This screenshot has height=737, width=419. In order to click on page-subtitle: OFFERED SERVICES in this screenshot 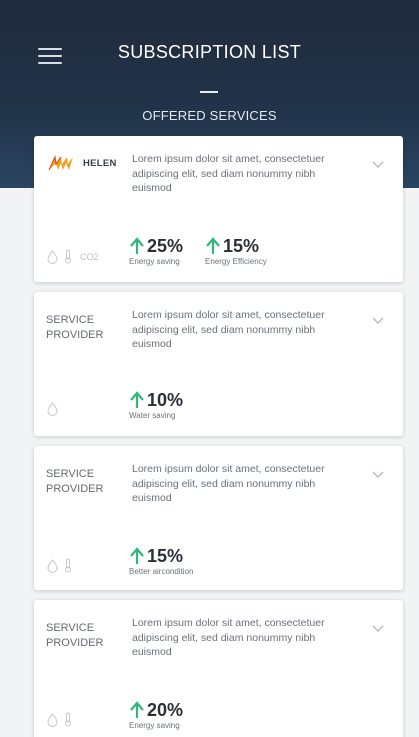, I will do `click(209, 115)`.